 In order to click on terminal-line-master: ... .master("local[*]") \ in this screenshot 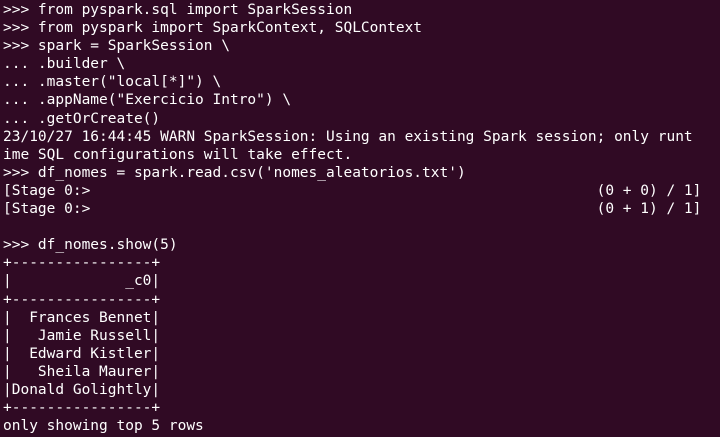, I will do `click(112, 82)`.